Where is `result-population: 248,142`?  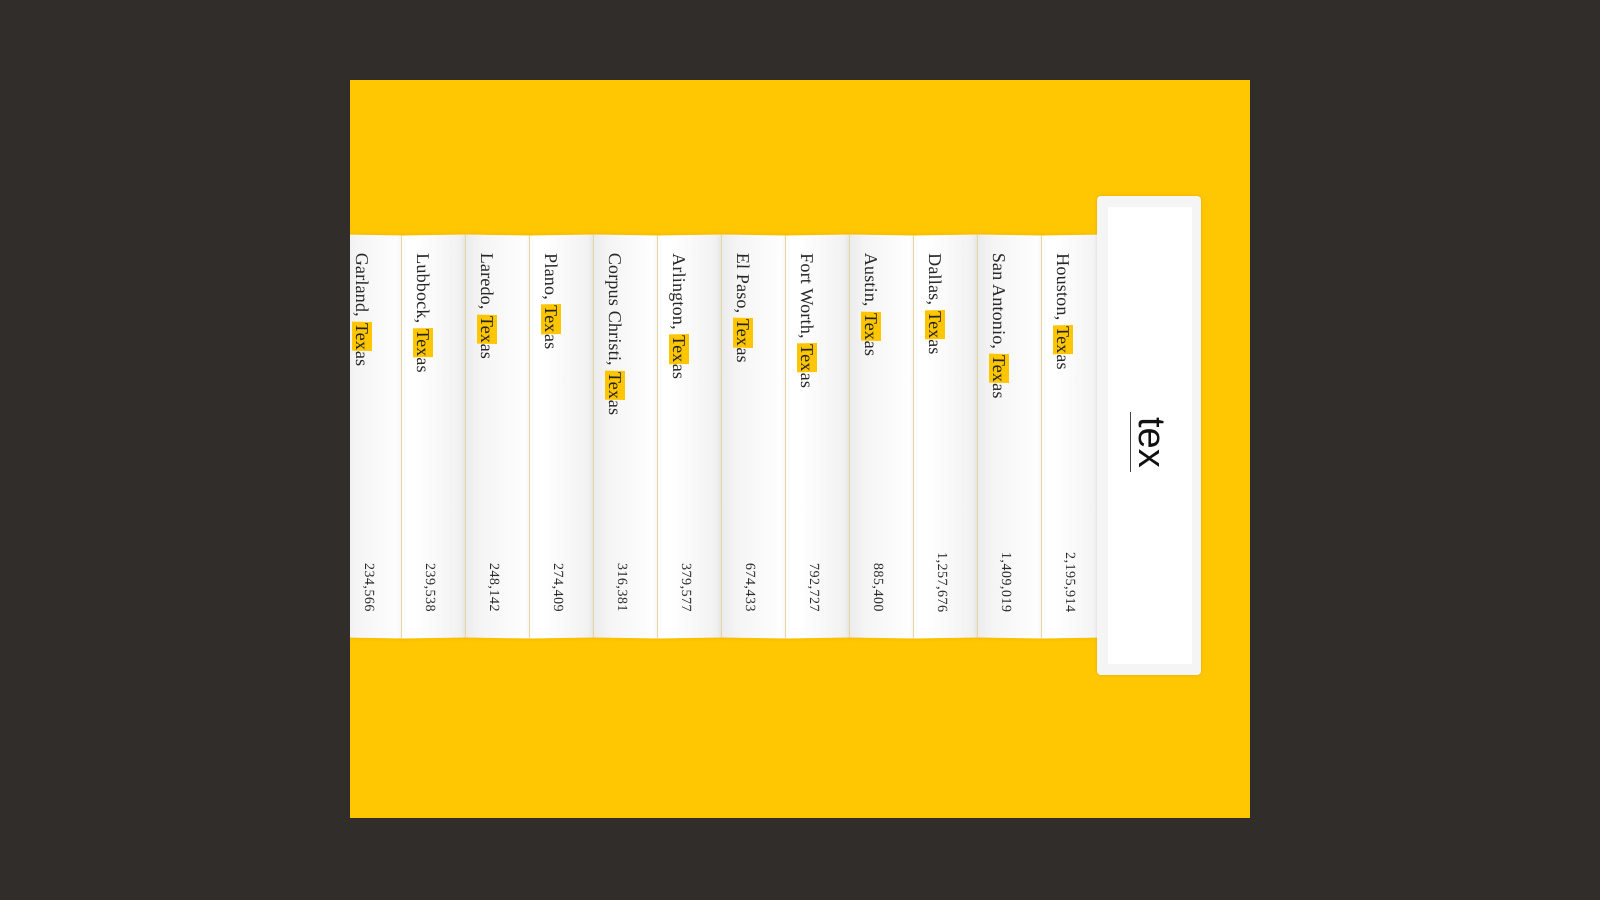
result-population: 248,142 is located at coordinates (493, 587).